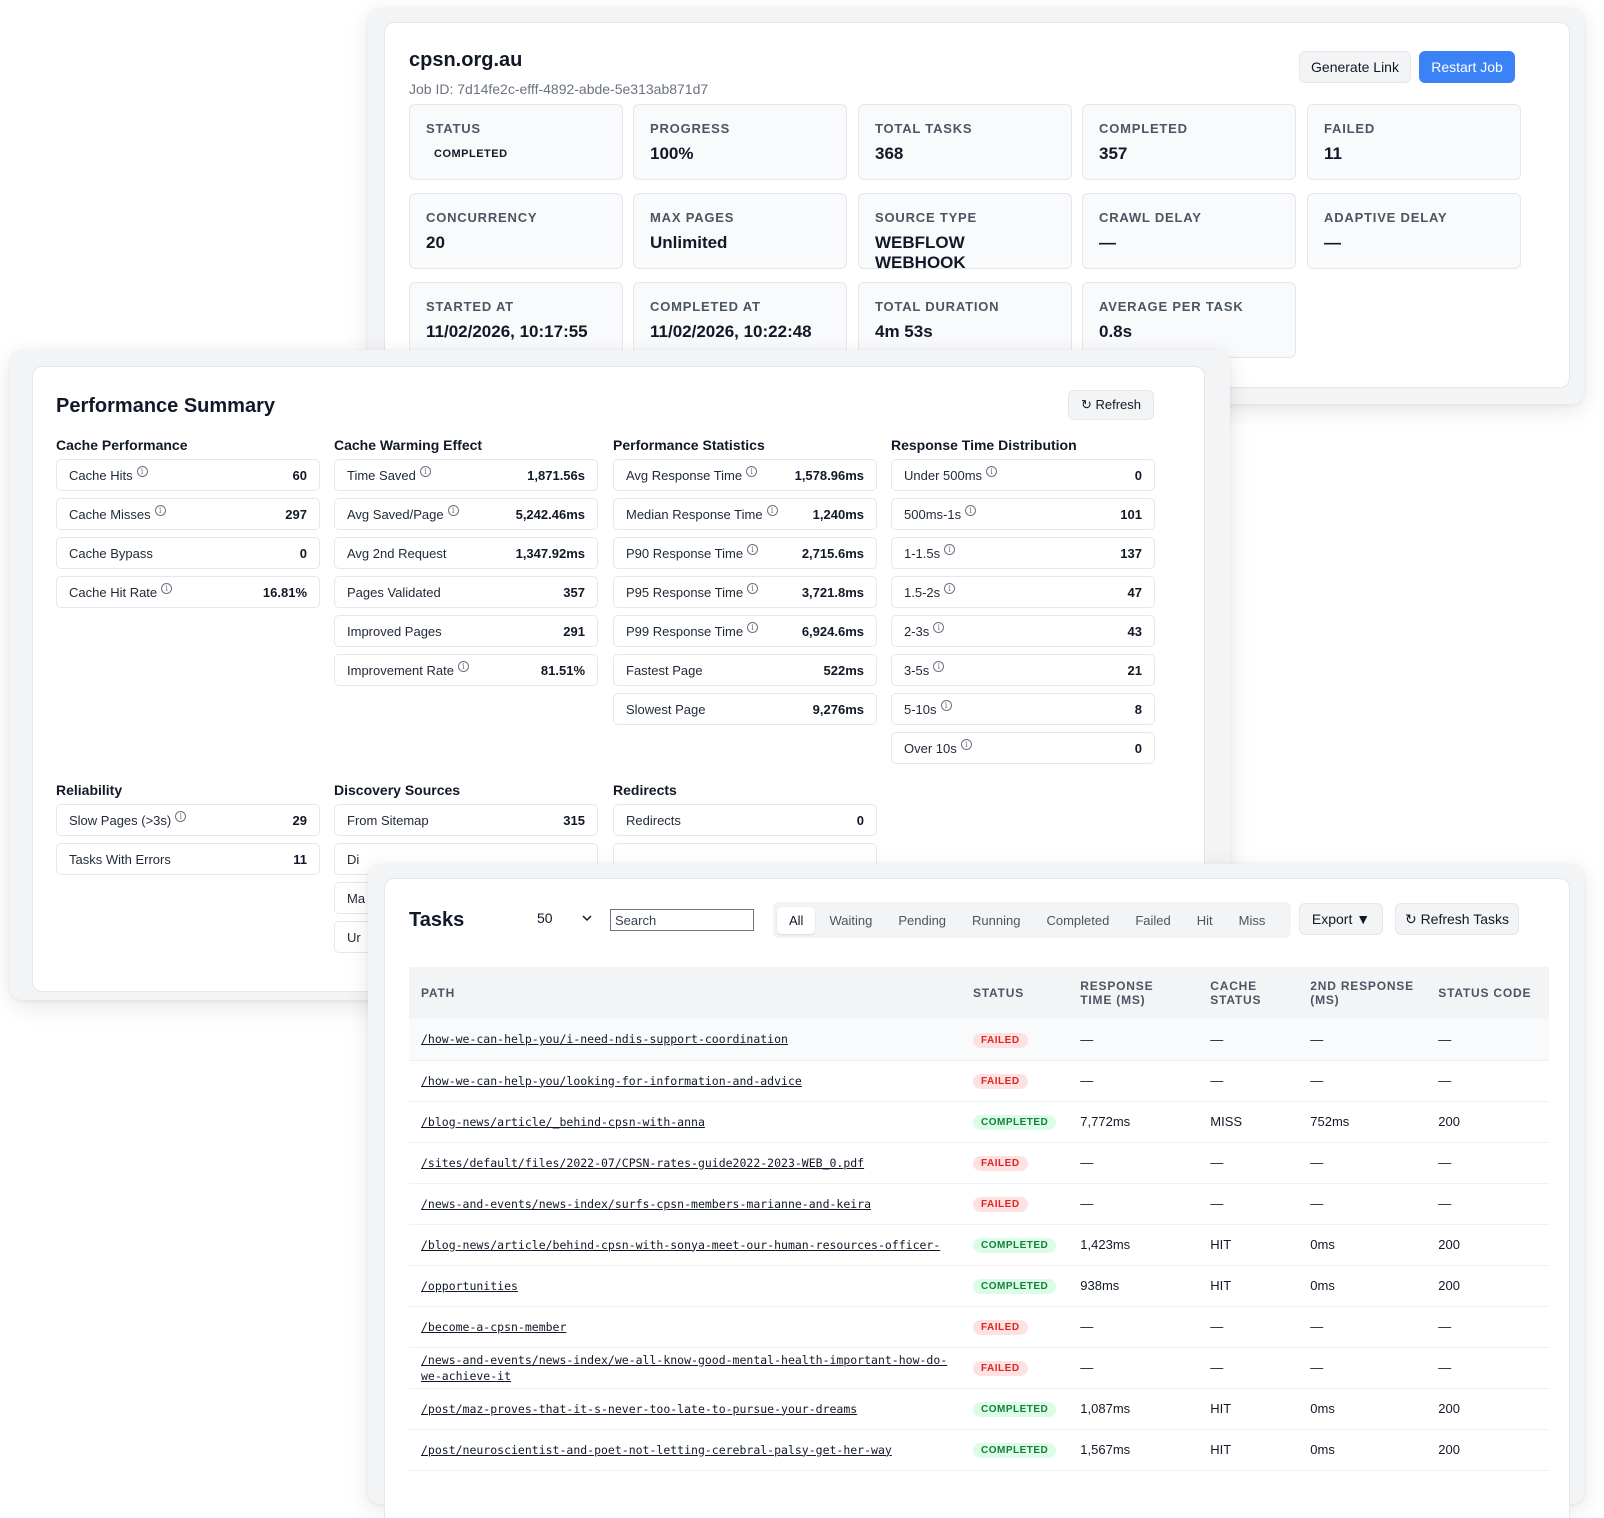 This screenshot has width=1604, height=1518. I want to click on metric-row: Slowest Page 9,276ms, so click(745, 709).